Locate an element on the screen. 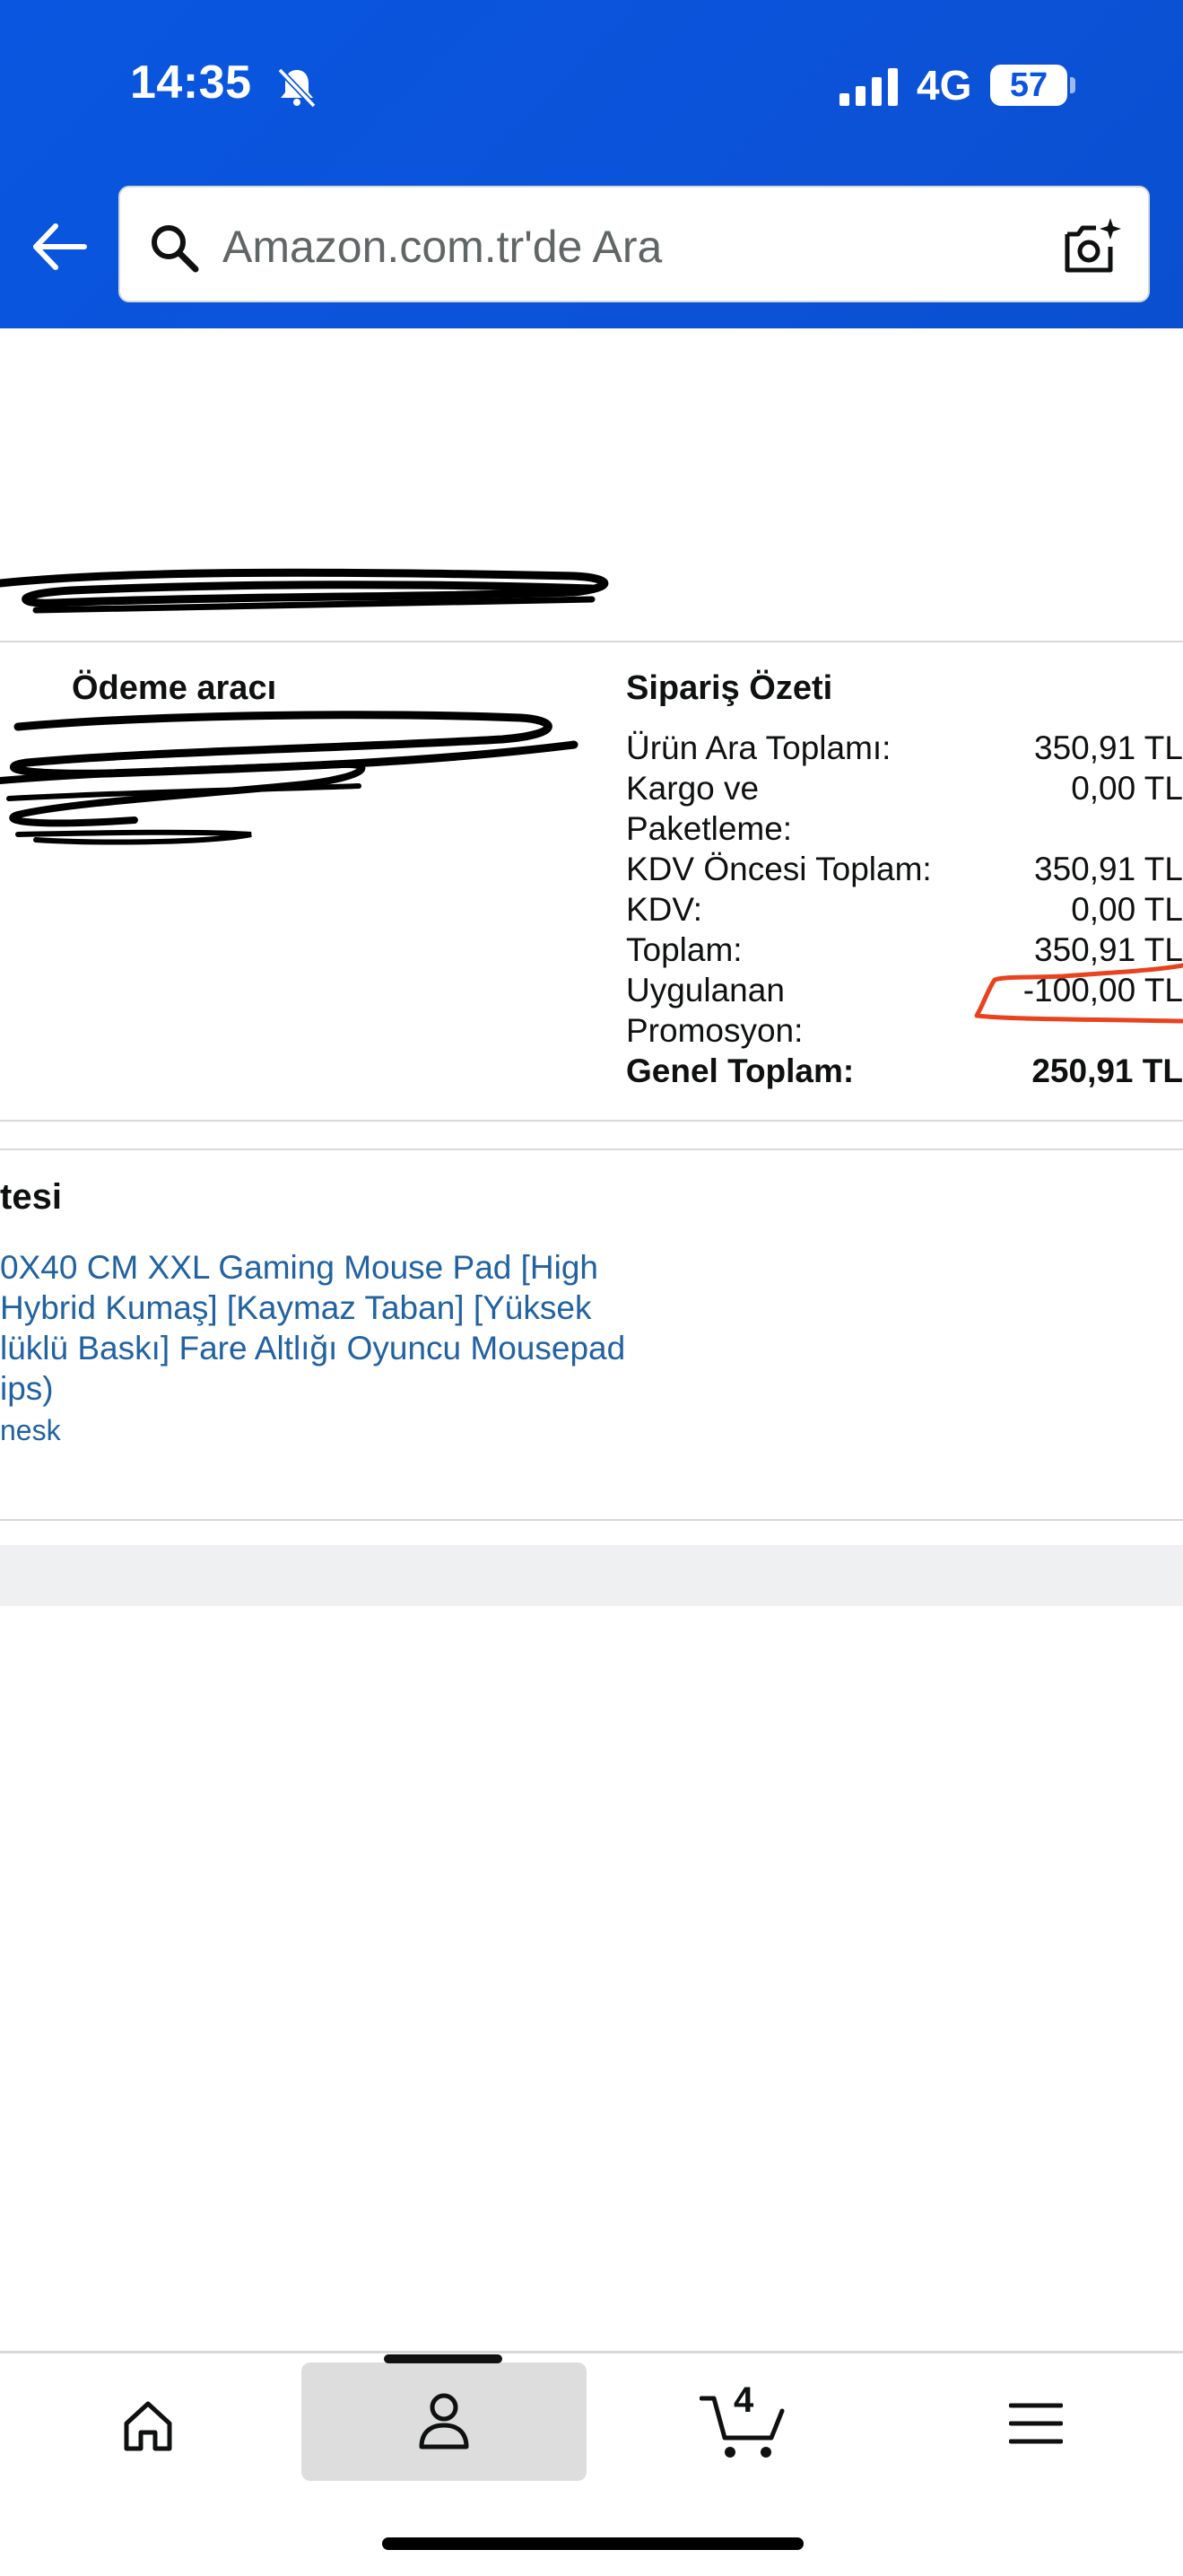 This screenshot has width=1183, height=2576. summary-label: Paketleme: is located at coordinates (709, 828).